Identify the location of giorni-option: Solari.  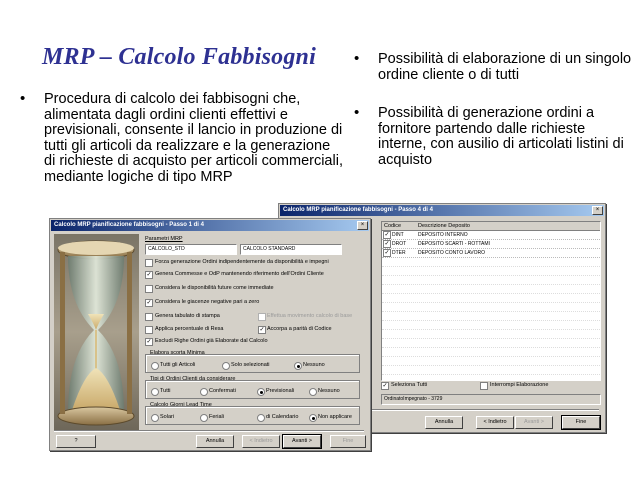
(167, 417).